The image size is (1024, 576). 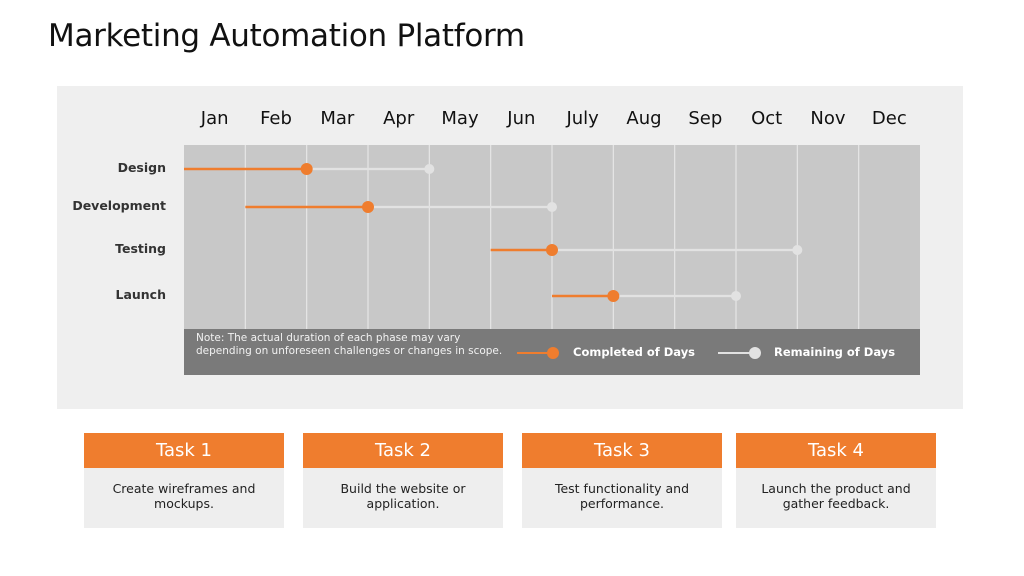 I want to click on task-card-2: Task 2 Build the website or application., so click(x=403, y=480).